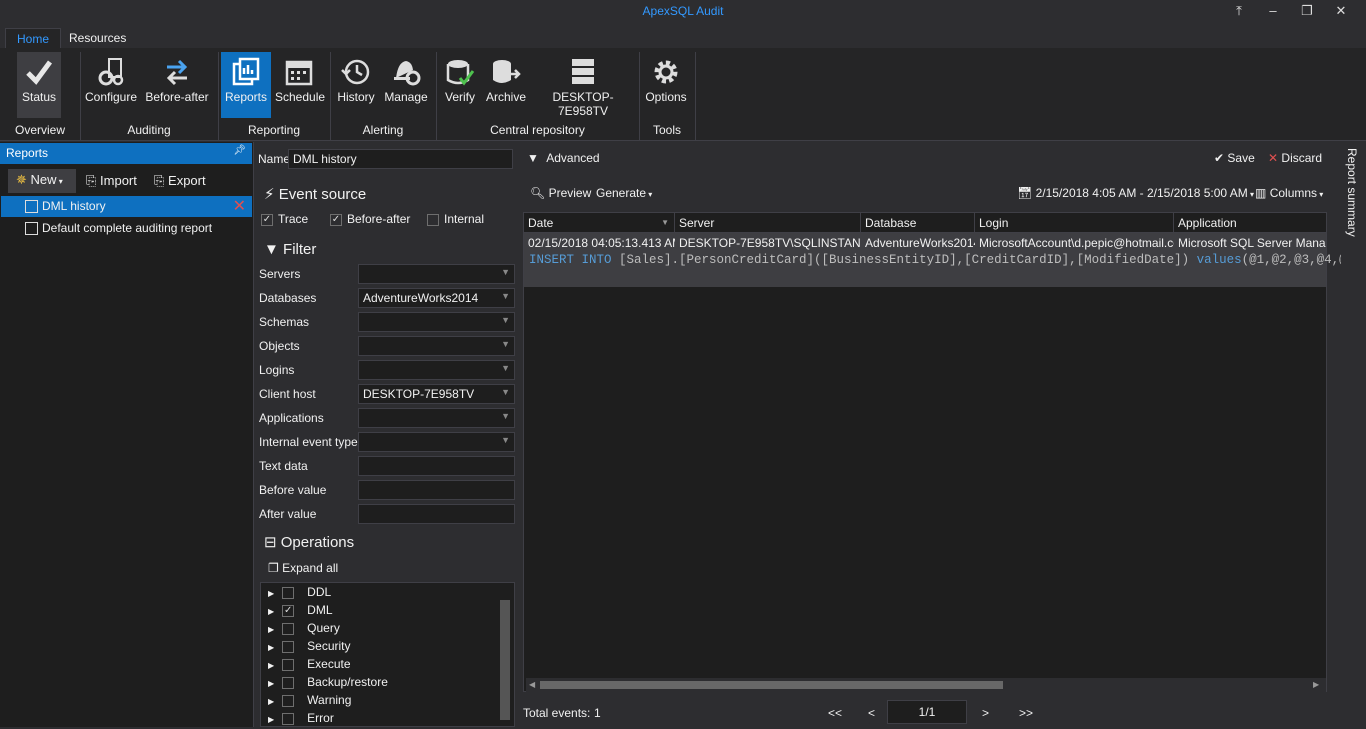  I want to click on options-button: Options, so click(666, 85).